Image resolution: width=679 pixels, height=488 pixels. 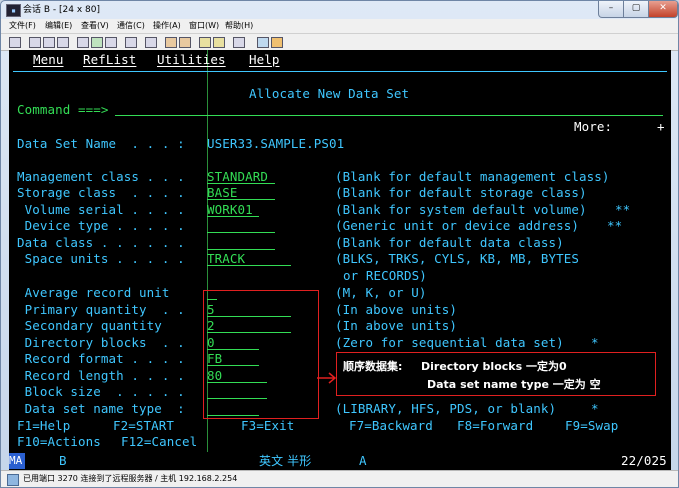 What do you see at coordinates (339, 478) in the screenshot?
I see `status-bar: 已用端口 3270 连接到了远程服务器 / 主机 192.168.2.254` at bounding box center [339, 478].